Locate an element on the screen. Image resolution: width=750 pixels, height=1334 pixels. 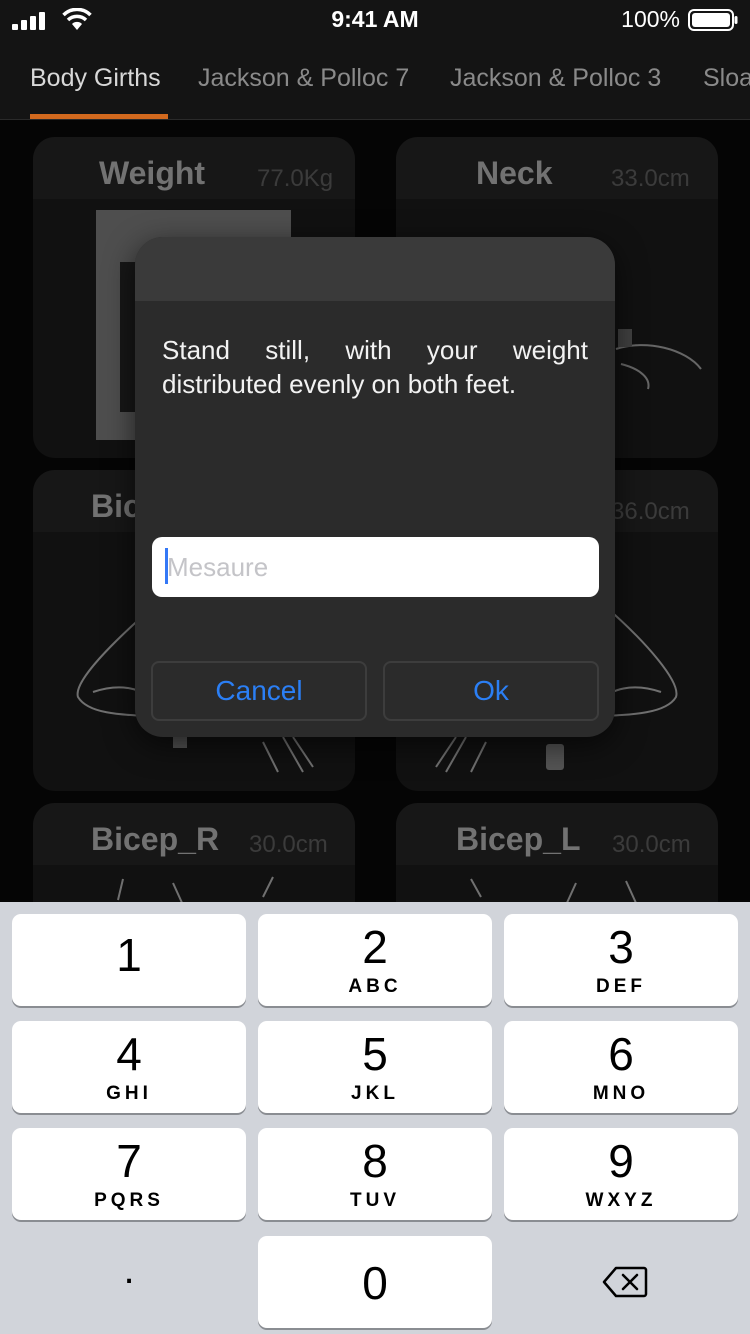
key-2: 2 ABC is located at coordinates (375, 960).